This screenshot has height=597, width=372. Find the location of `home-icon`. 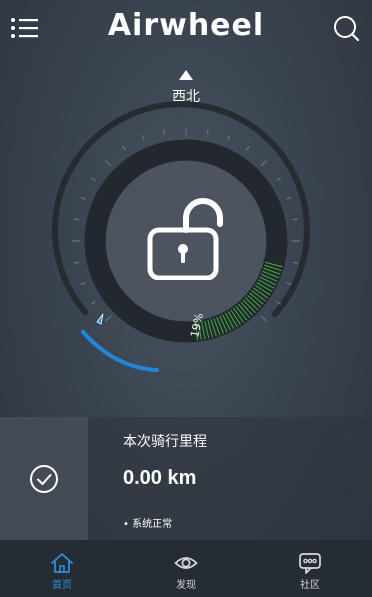

home-icon is located at coordinates (62, 563).